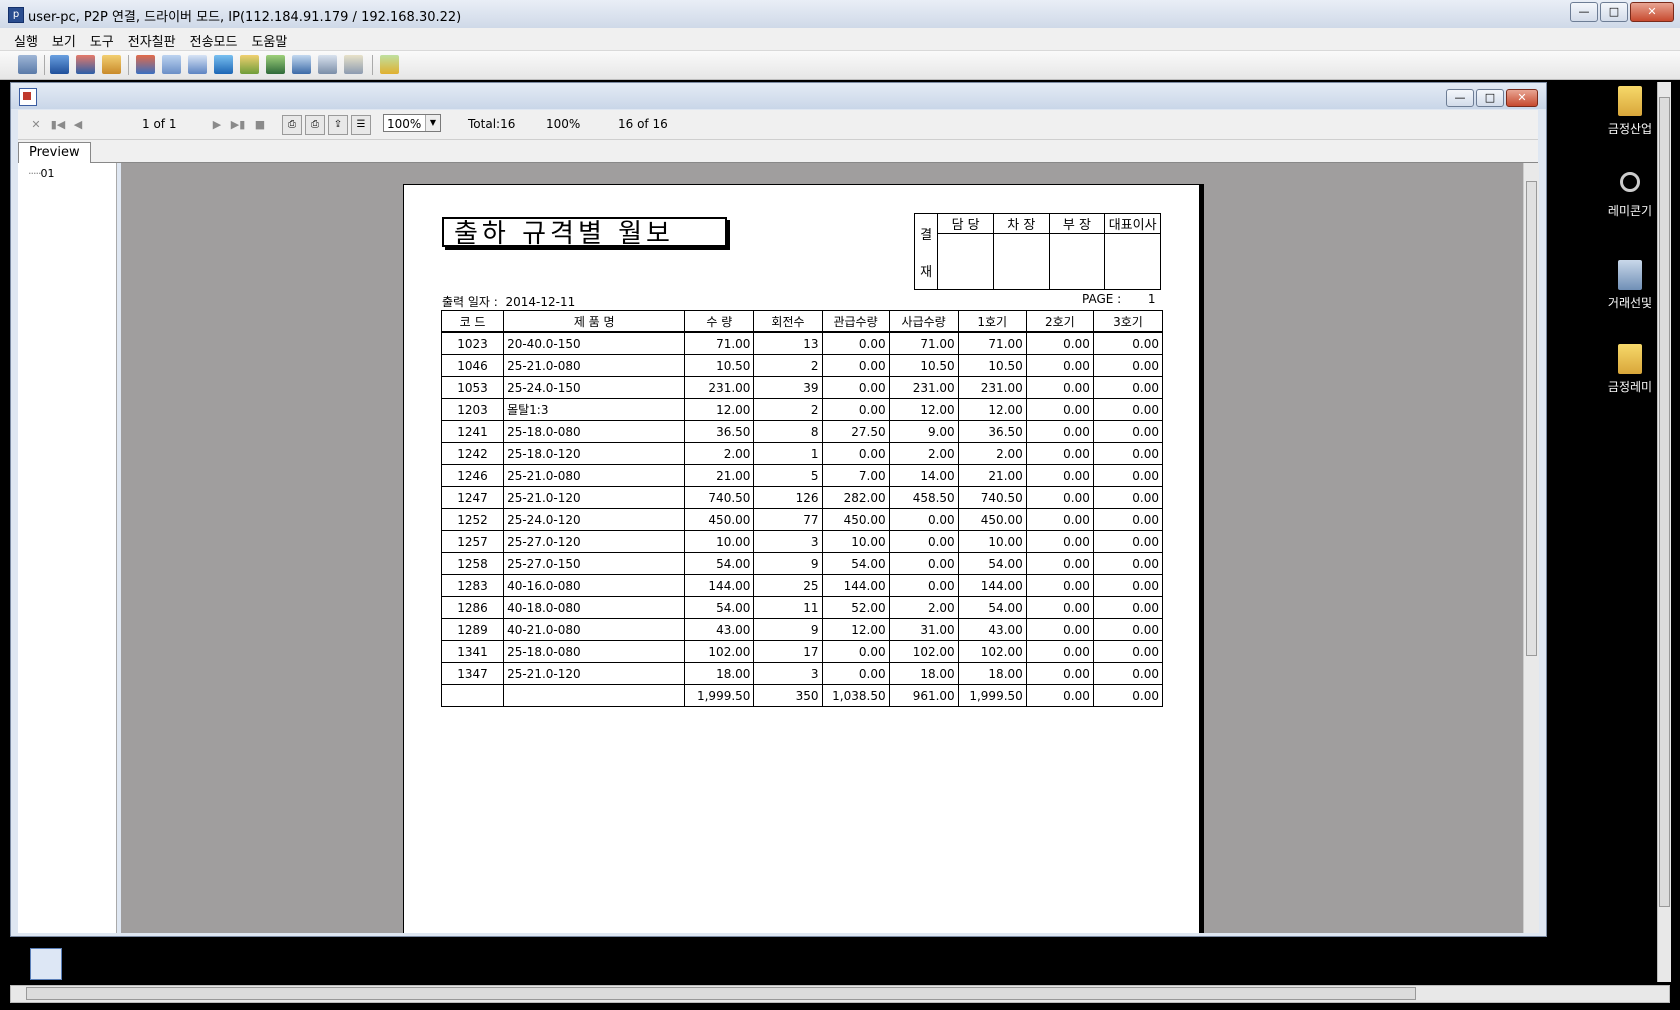 The image size is (1680, 1010). What do you see at coordinates (171, 64) in the screenshot?
I see `chat-icon` at bounding box center [171, 64].